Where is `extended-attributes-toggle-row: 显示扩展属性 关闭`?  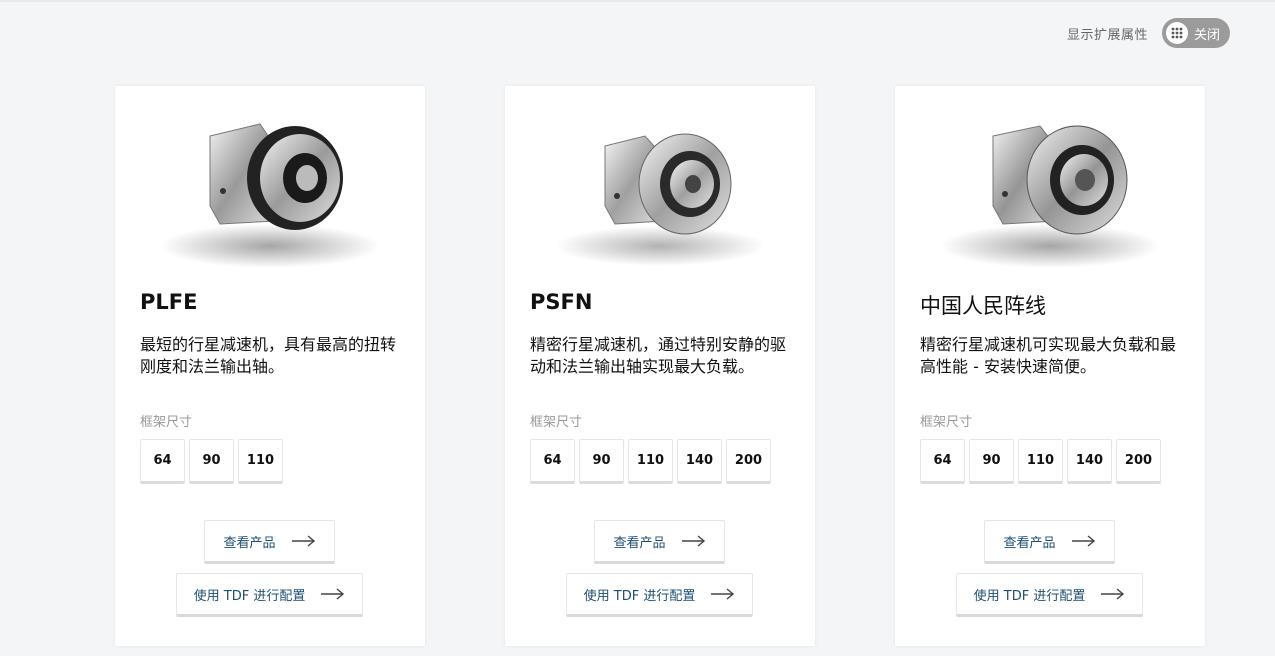
extended-attributes-toggle-row: 显示扩展属性 关闭 is located at coordinates (1148, 33).